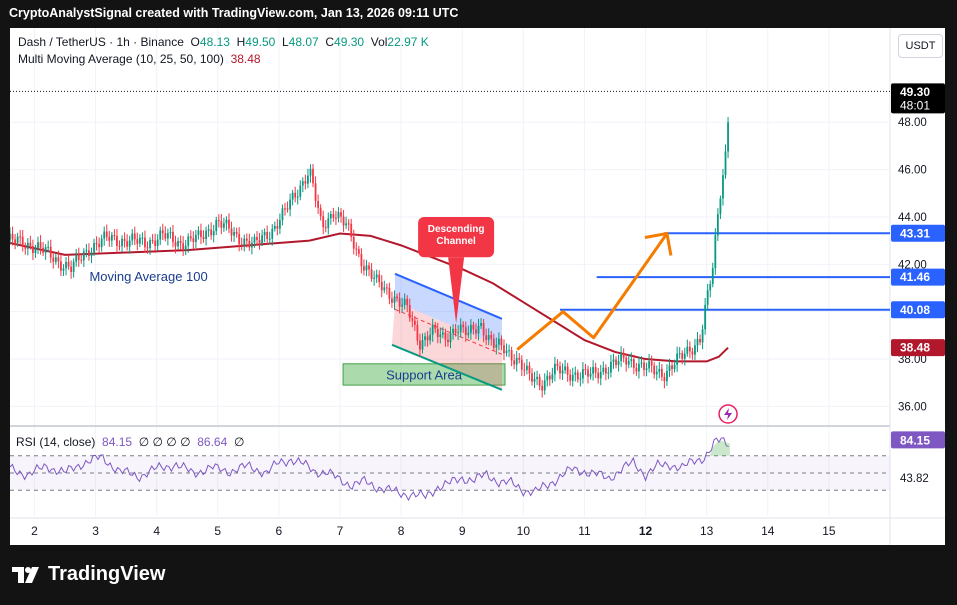 This screenshot has width=957, height=605. What do you see at coordinates (34, 531) in the screenshot?
I see `time-tick-label: 2` at bounding box center [34, 531].